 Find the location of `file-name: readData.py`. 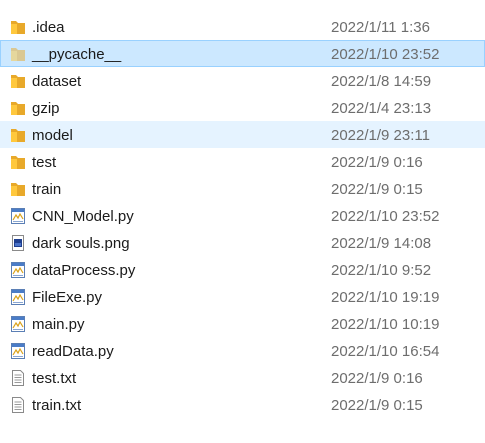

file-name: readData.py is located at coordinates (73, 351).